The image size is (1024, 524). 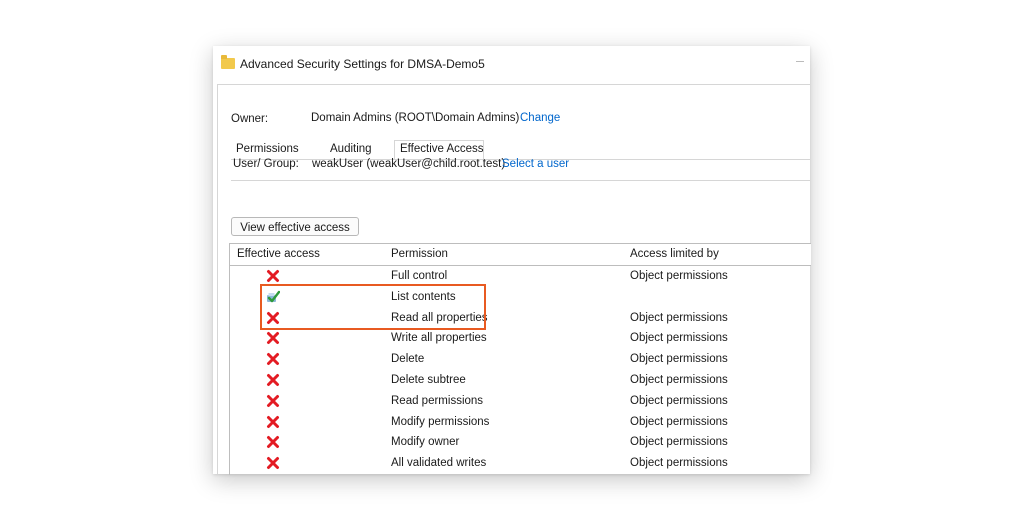 I want to click on minimize-icon, so click(x=800, y=61).